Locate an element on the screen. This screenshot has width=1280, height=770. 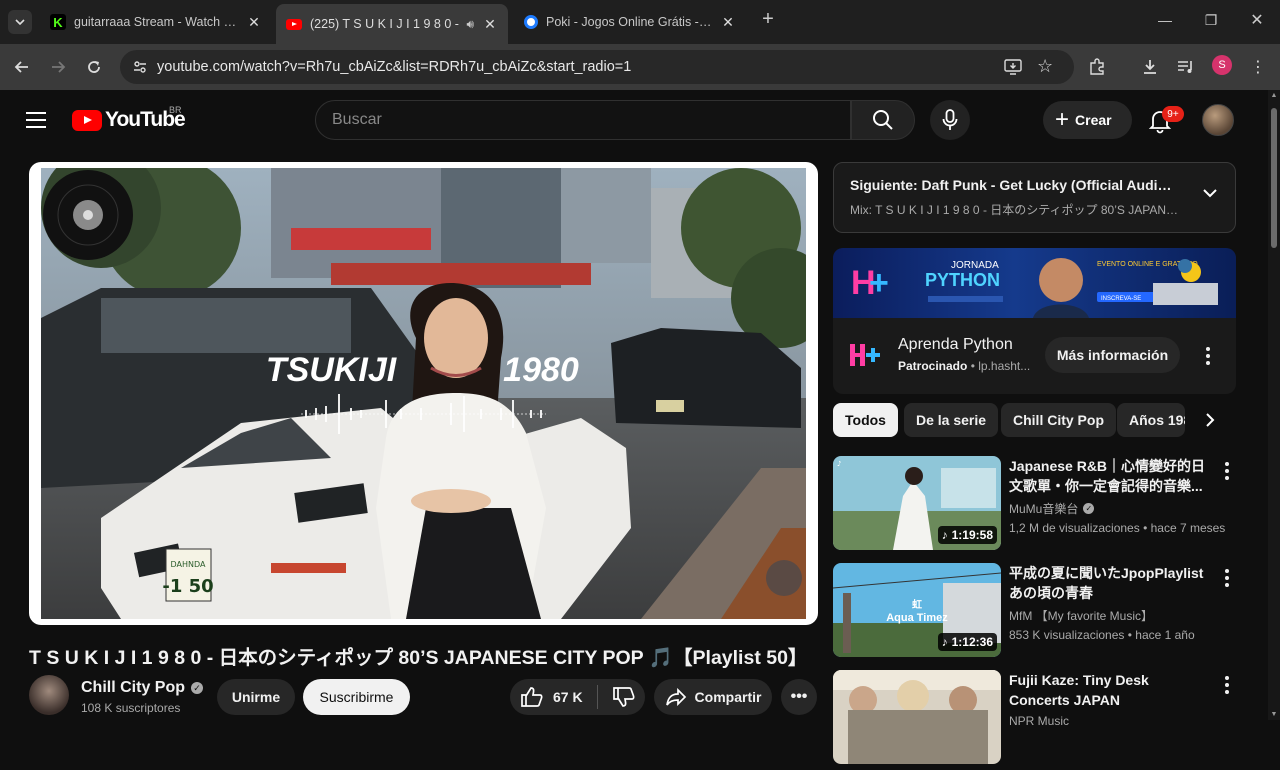
microphone-icon is located at coordinates (950, 119).